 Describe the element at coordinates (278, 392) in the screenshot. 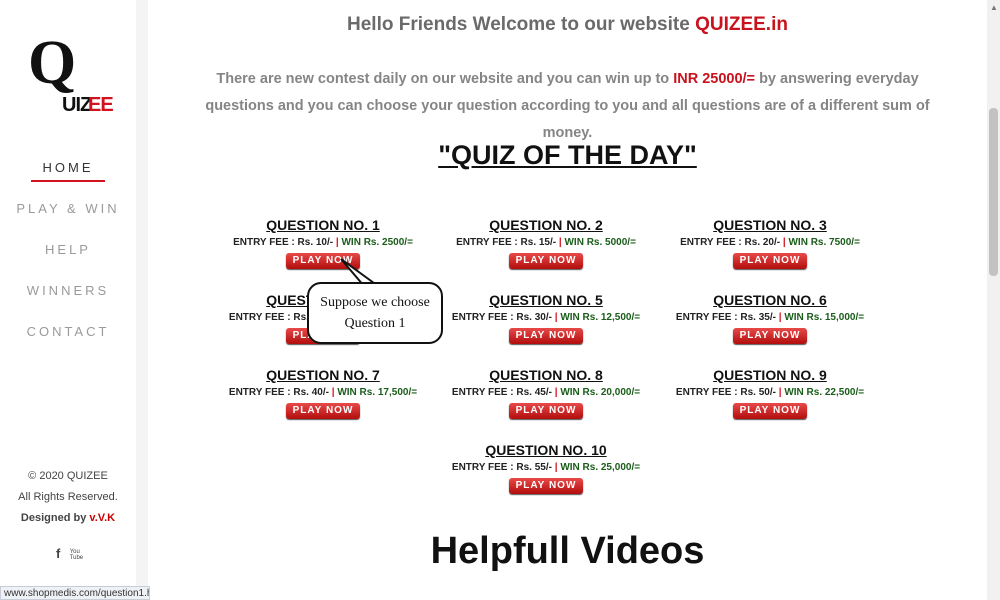

I see `entry-fee: ENTRY FEE : Rs. 40/-` at that location.